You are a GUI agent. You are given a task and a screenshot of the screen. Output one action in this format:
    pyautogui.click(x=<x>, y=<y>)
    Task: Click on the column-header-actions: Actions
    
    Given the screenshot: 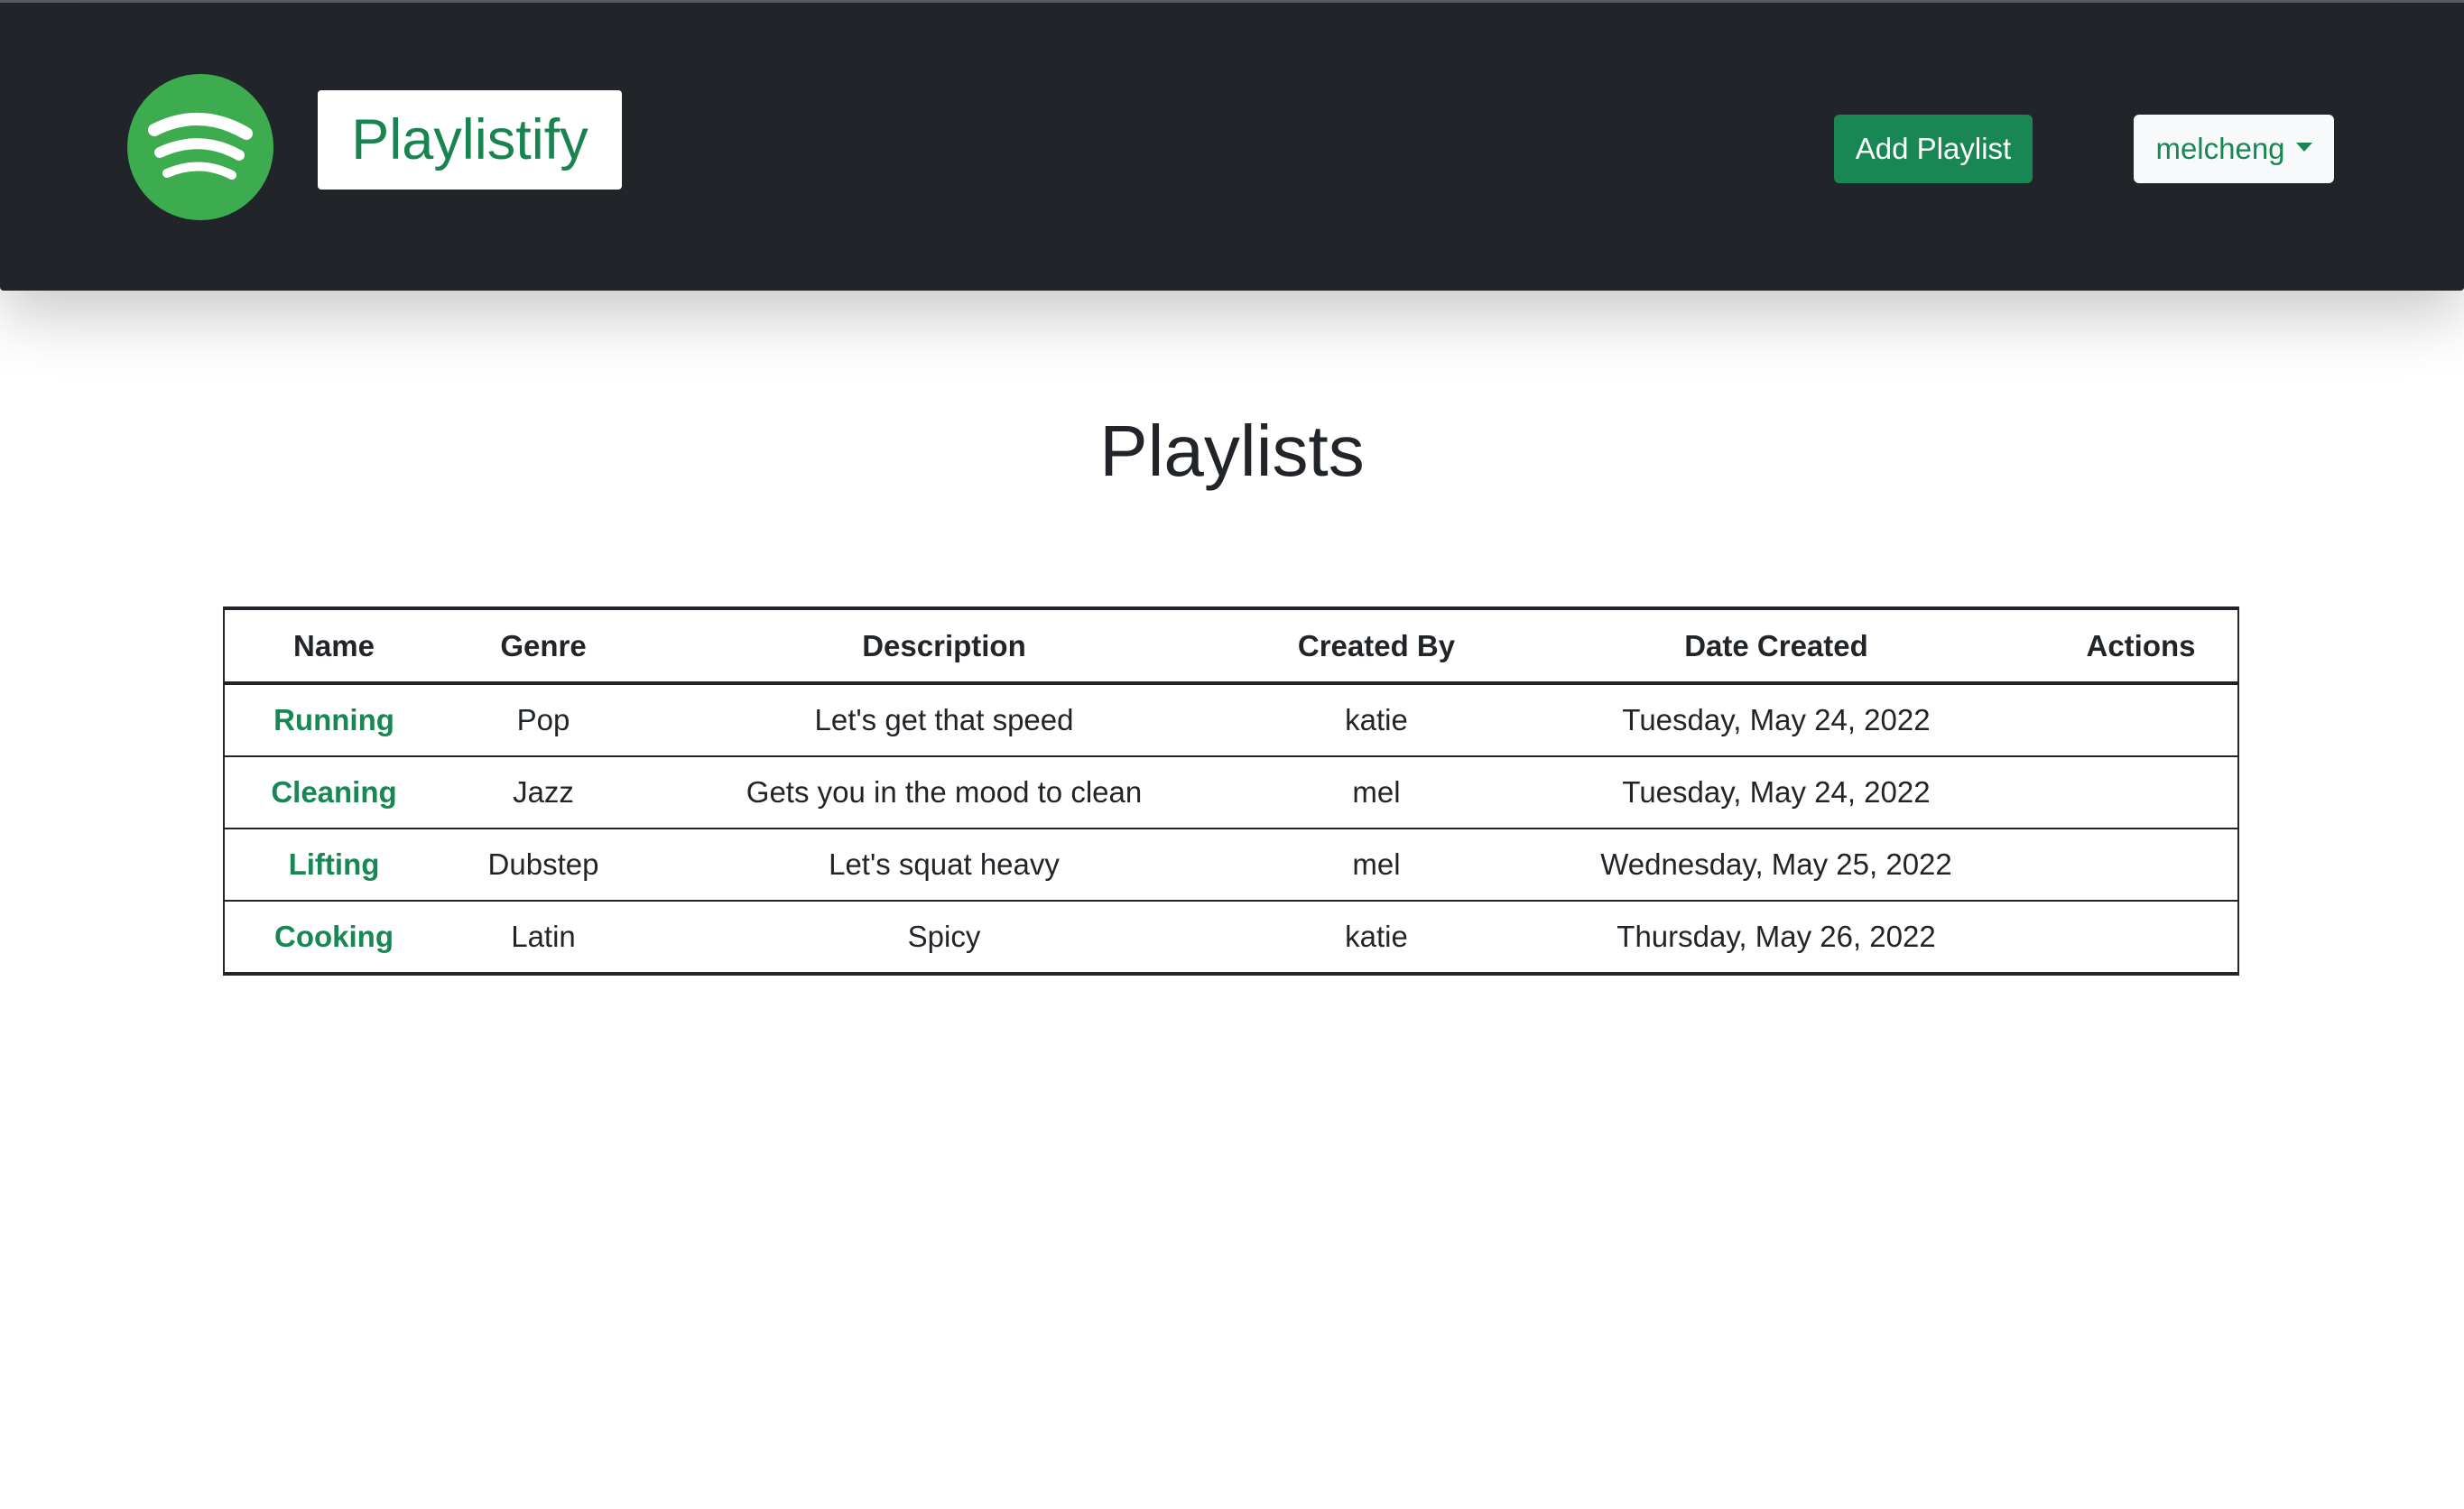 What is the action you would take?
    pyautogui.click(x=2140, y=646)
    